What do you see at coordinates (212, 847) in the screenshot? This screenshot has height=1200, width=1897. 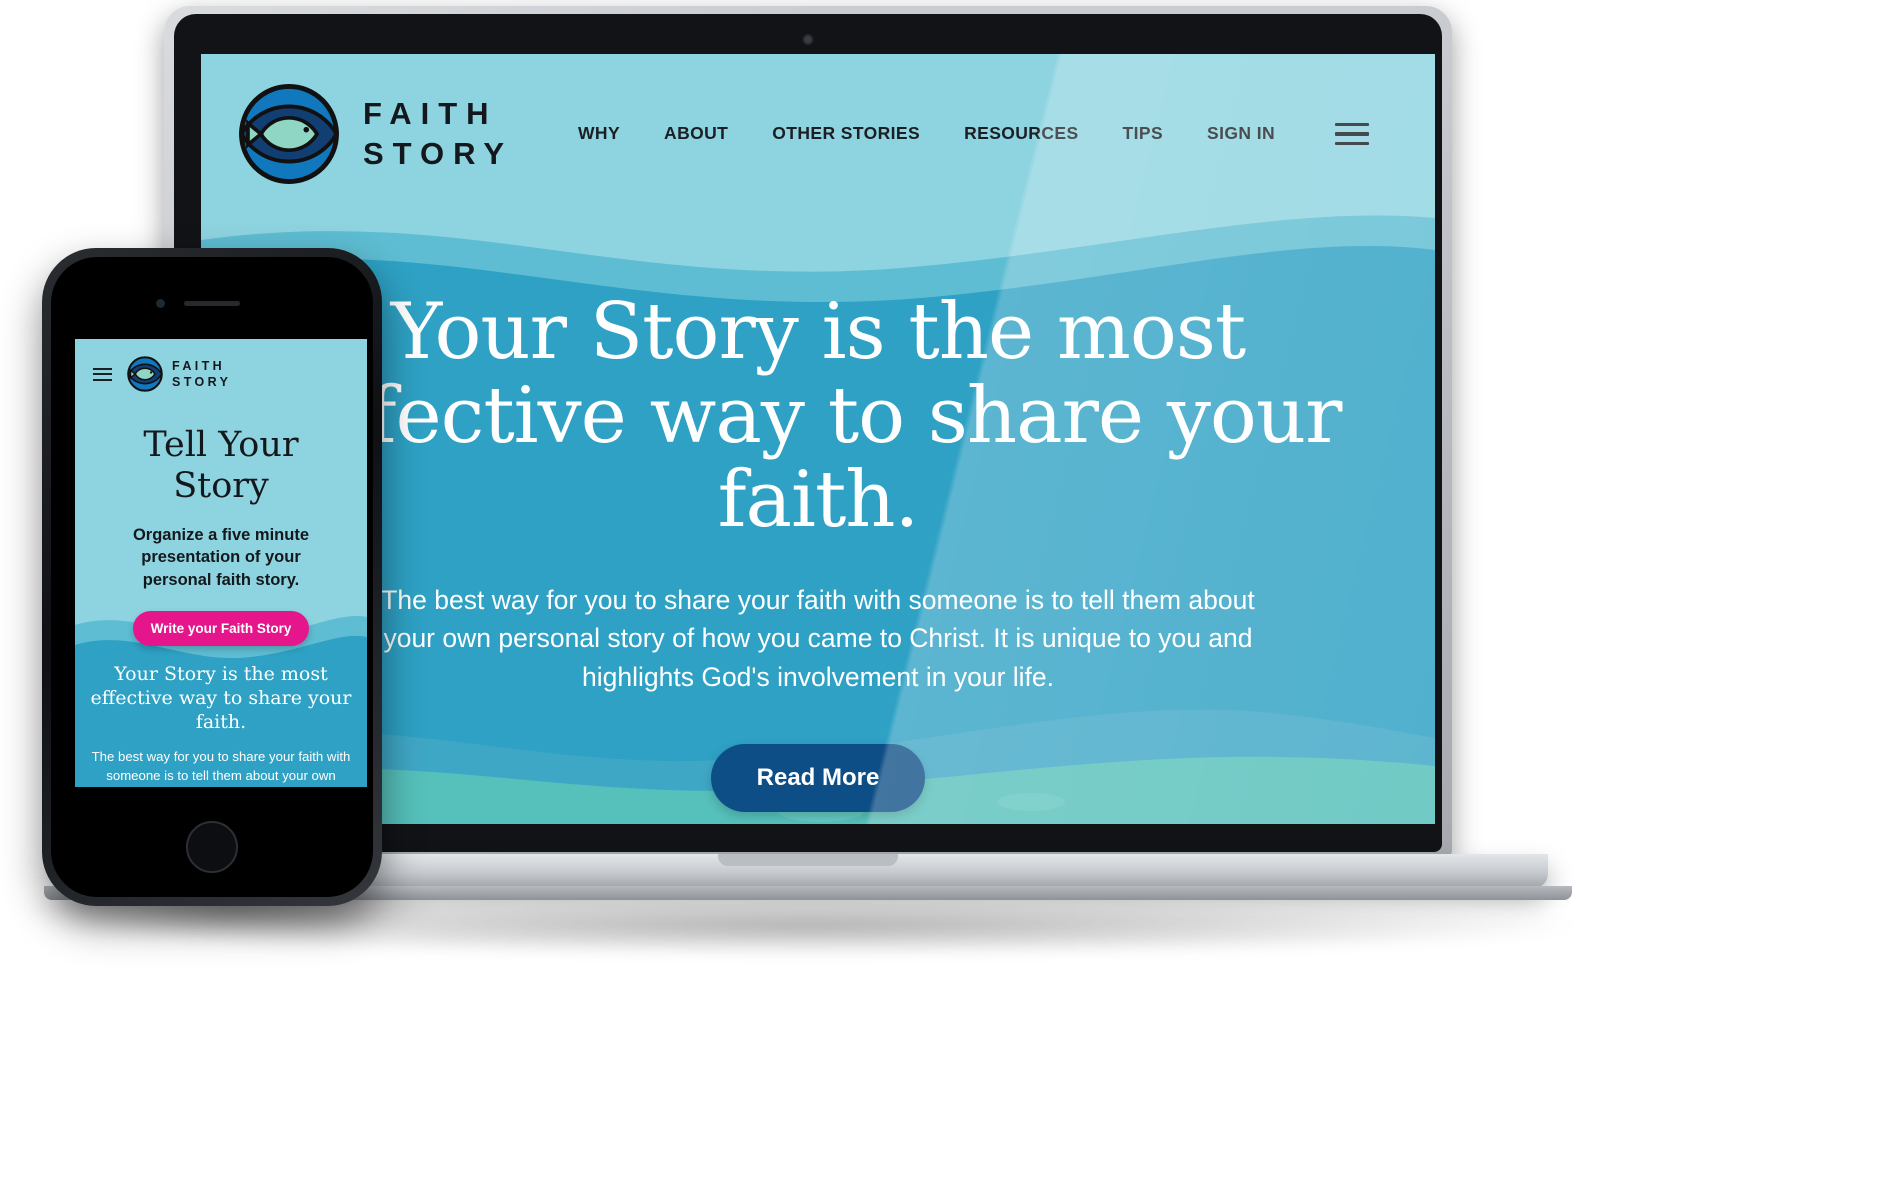 I see `phone-home-button` at bounding box center [212, 847].